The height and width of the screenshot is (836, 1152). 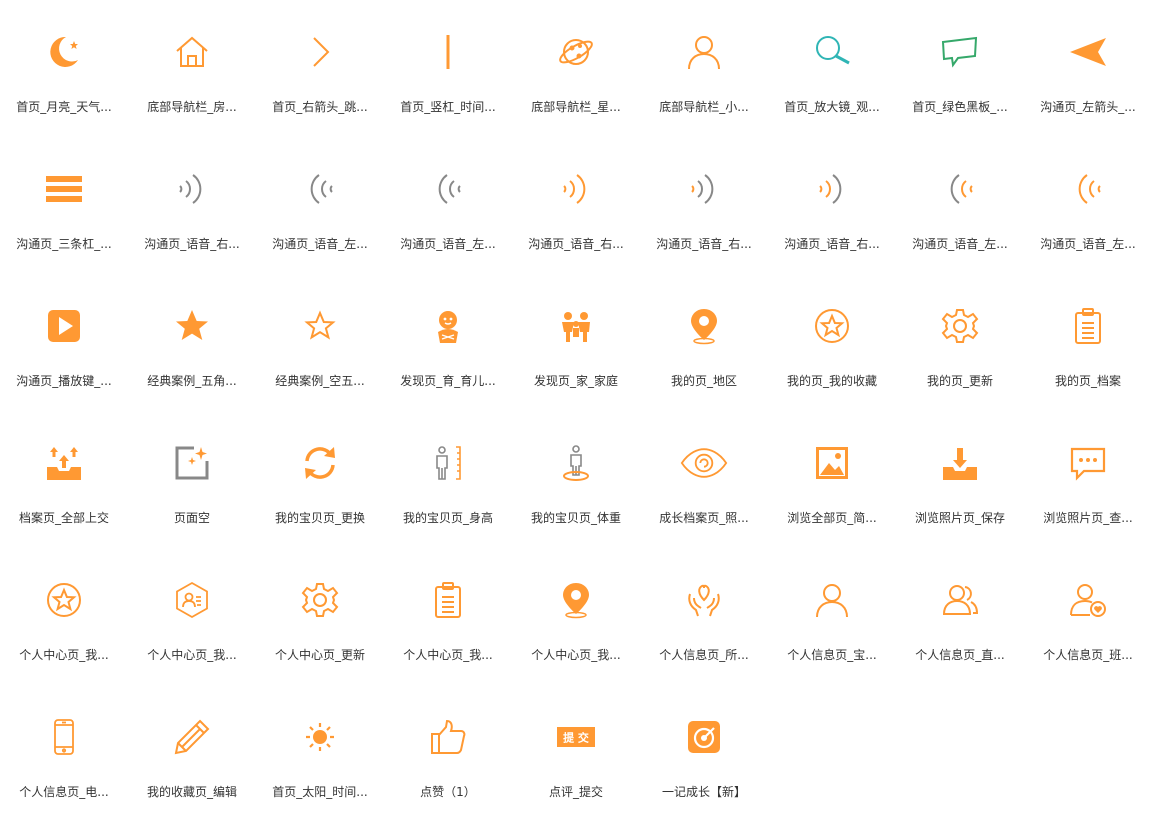 What do you see at coordinates (576, 493) in the screenshot?
I see `icon-cell: 我的宝贝页_体重` at bounding box center [576, 493].